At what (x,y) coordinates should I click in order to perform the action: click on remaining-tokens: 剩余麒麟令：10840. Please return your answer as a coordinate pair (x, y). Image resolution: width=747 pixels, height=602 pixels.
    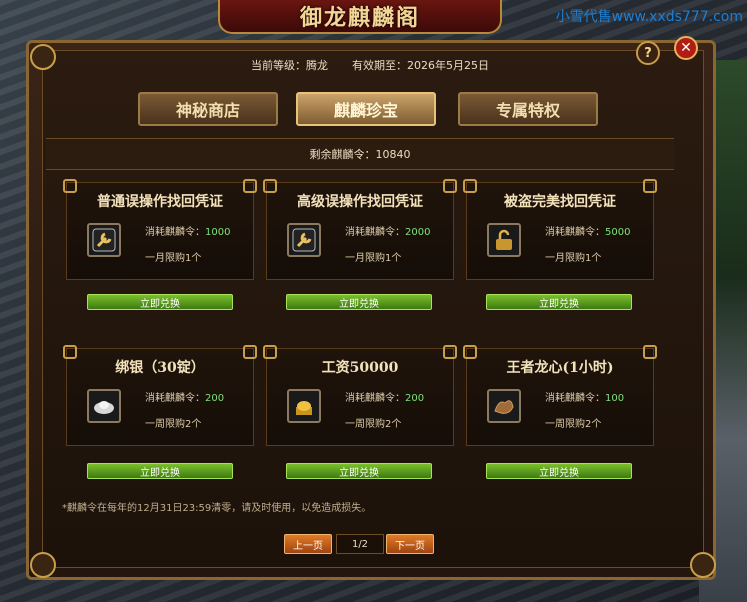
    Looking at the image, I should click on (360, 154).